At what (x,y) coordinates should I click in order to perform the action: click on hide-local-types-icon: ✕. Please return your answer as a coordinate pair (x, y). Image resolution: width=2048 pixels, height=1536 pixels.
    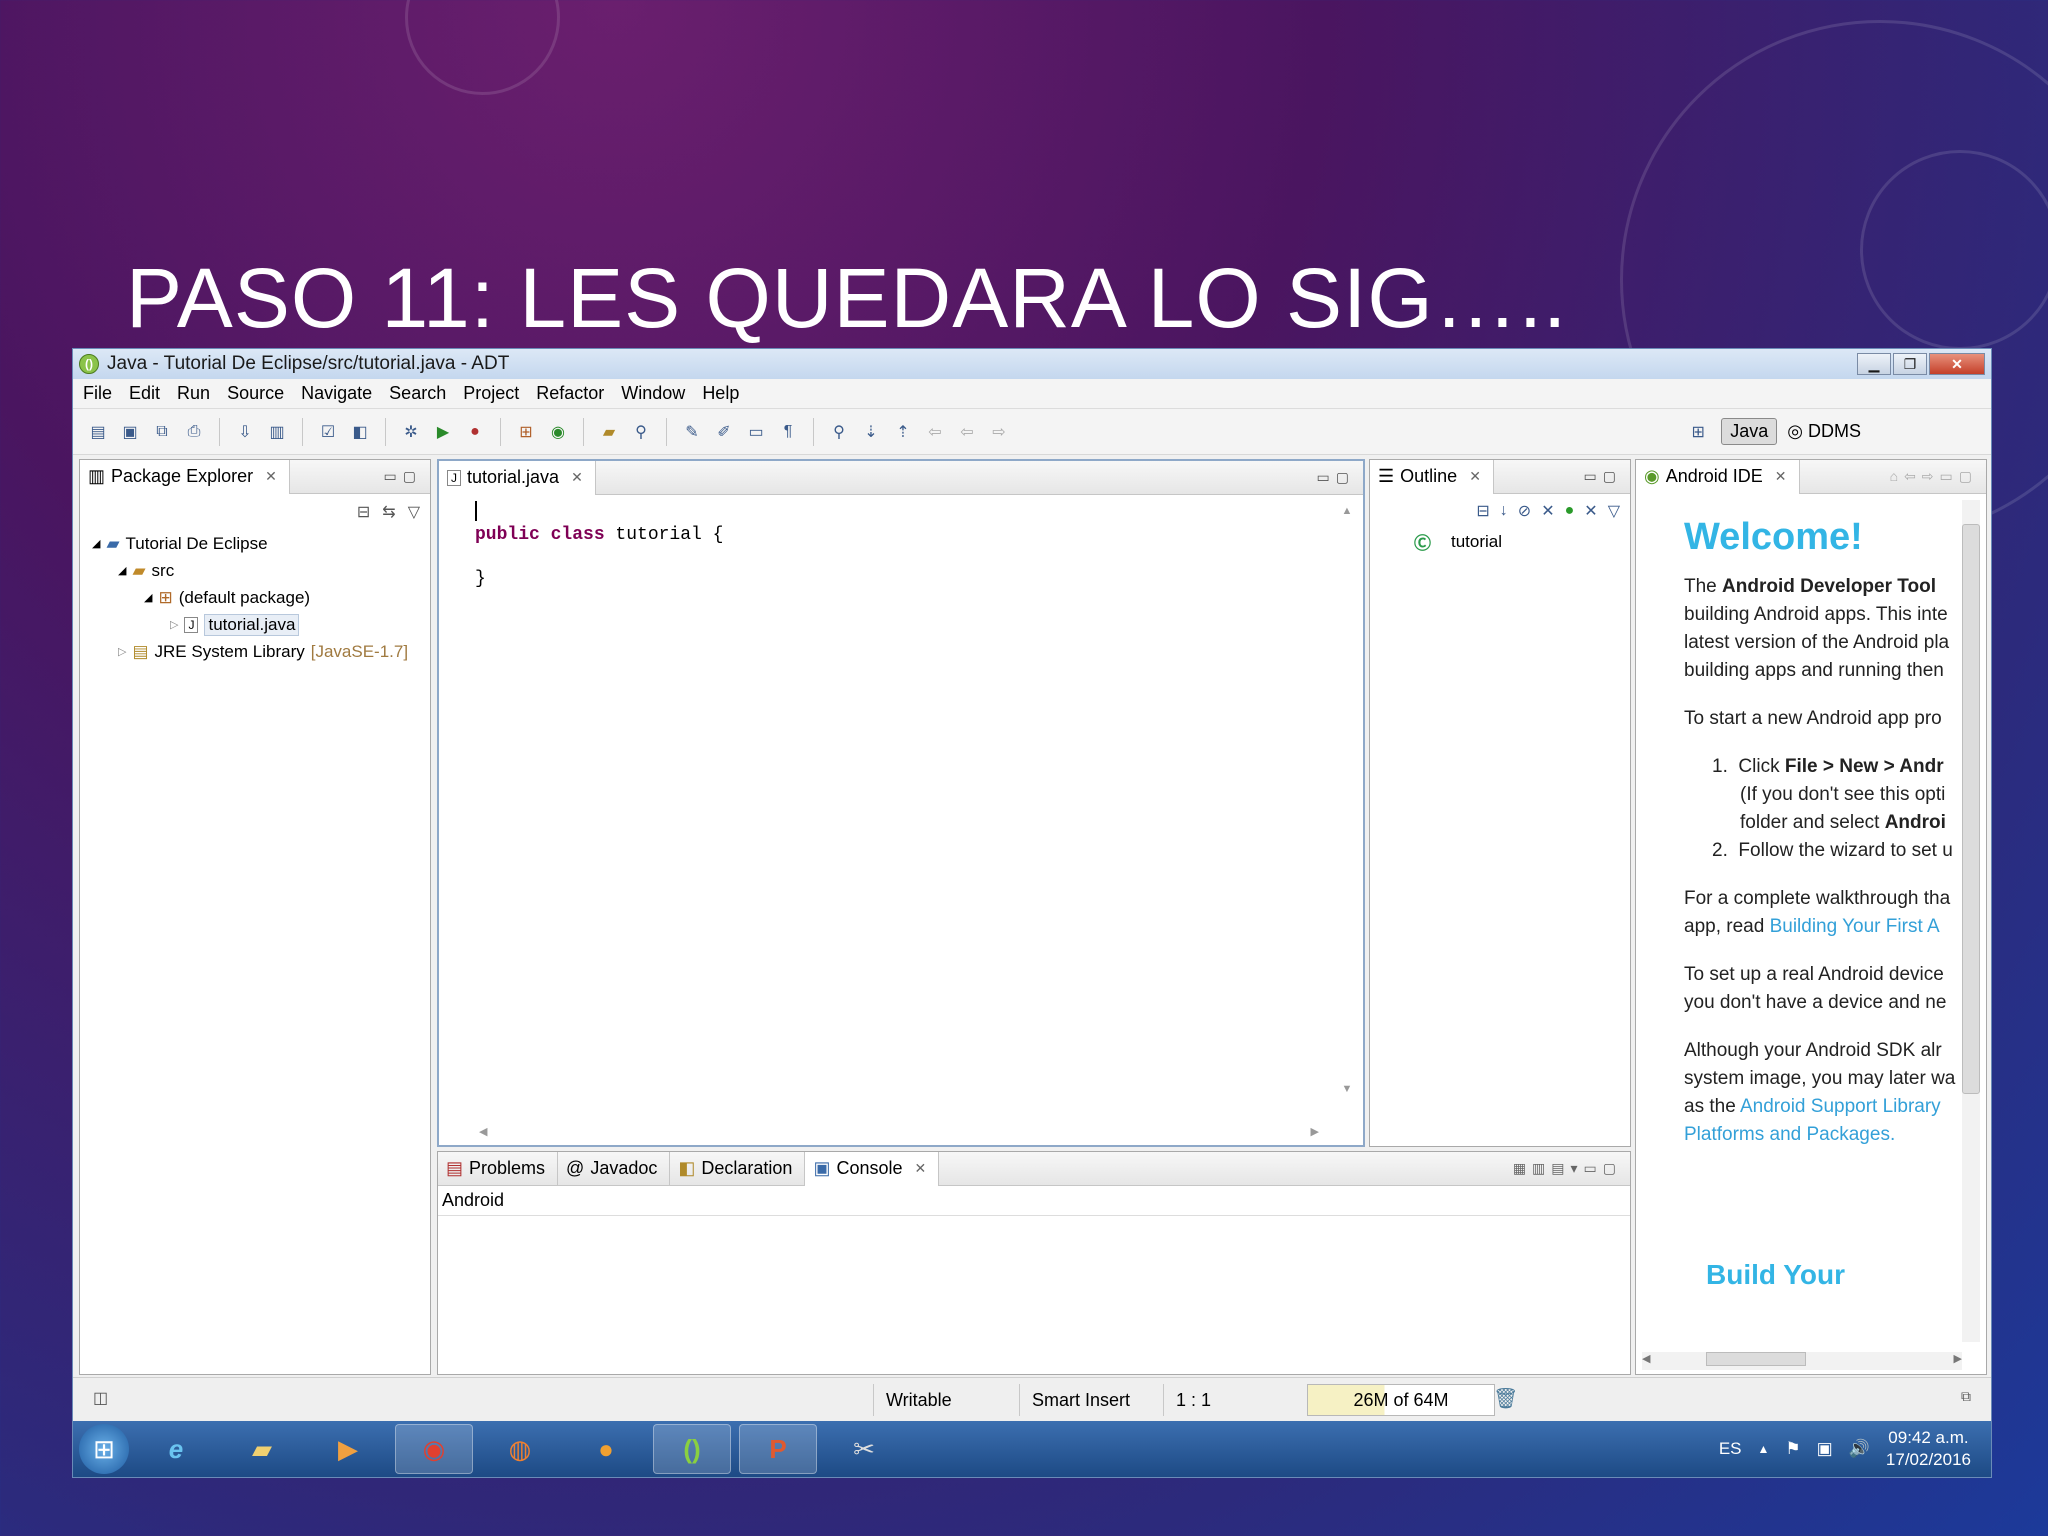
    Looking at the image, I should click on (1590, 511).